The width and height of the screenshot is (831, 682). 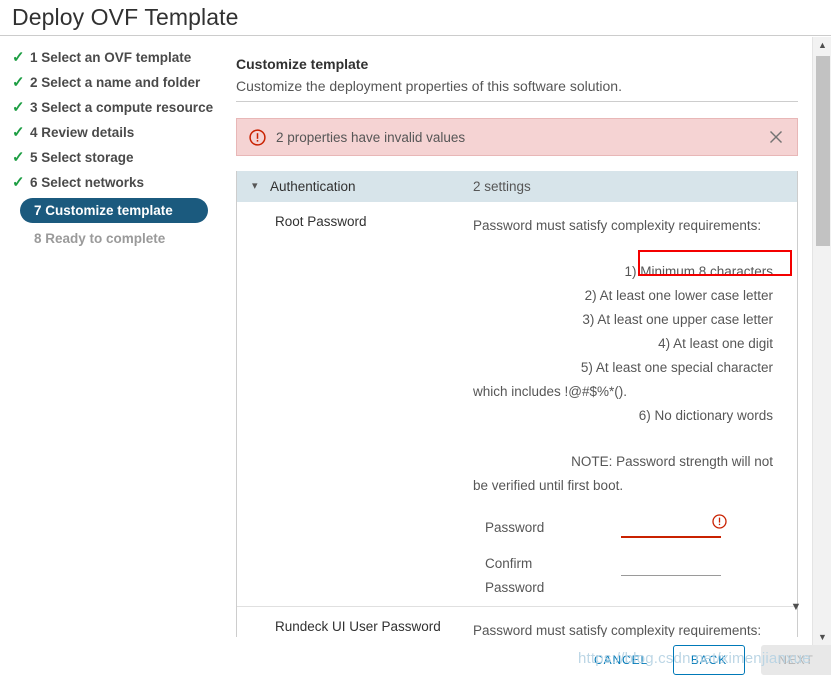 I want to click on sidebar-step-7-customize-template: 7 Customize template, so click(x=114, y=210).